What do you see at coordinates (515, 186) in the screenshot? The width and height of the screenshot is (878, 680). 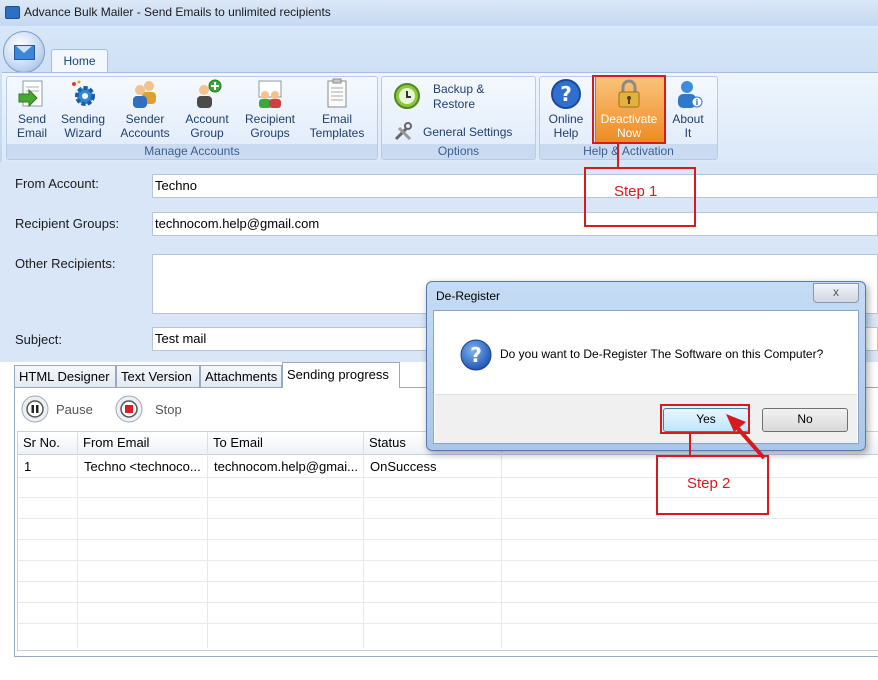 I see `from-account-field: Techno` at bounding box center [515, 186].